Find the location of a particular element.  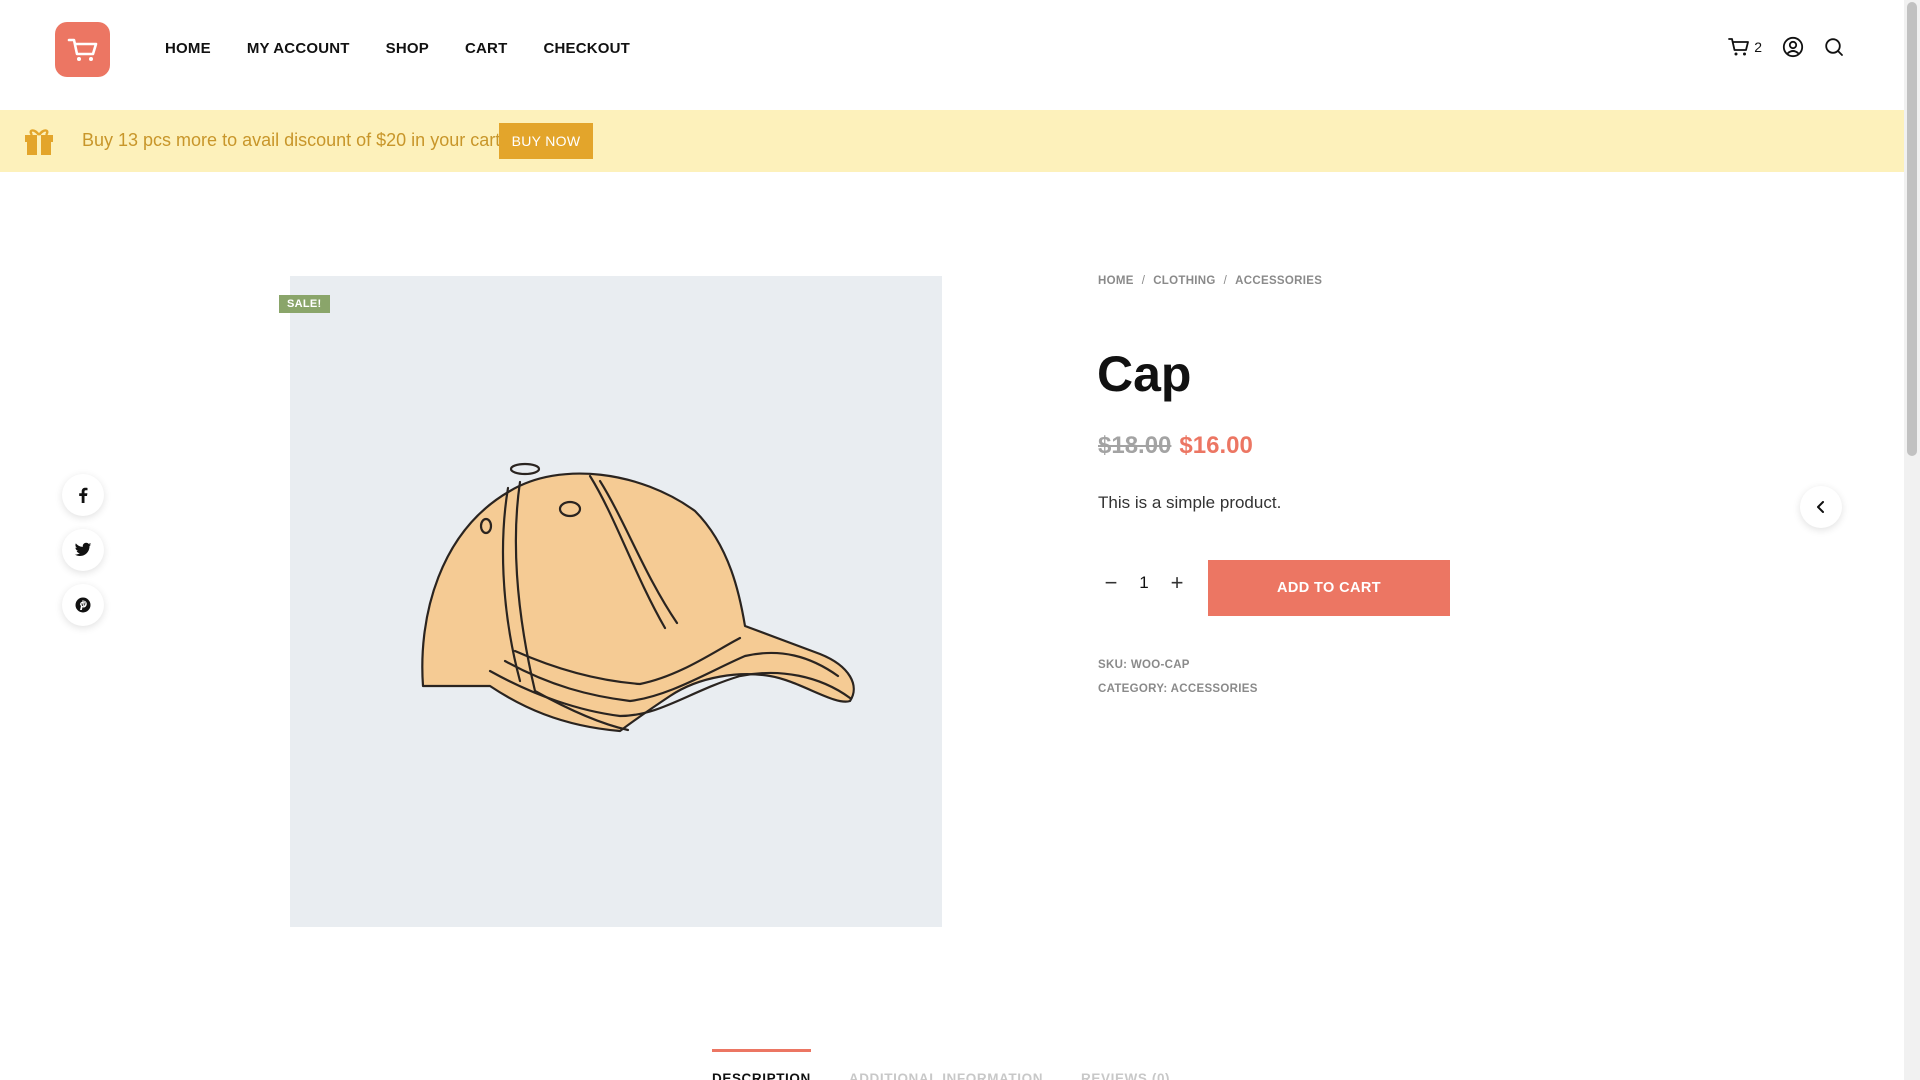

cart-count-badge: 2 is located at coordinates (1758, 47).